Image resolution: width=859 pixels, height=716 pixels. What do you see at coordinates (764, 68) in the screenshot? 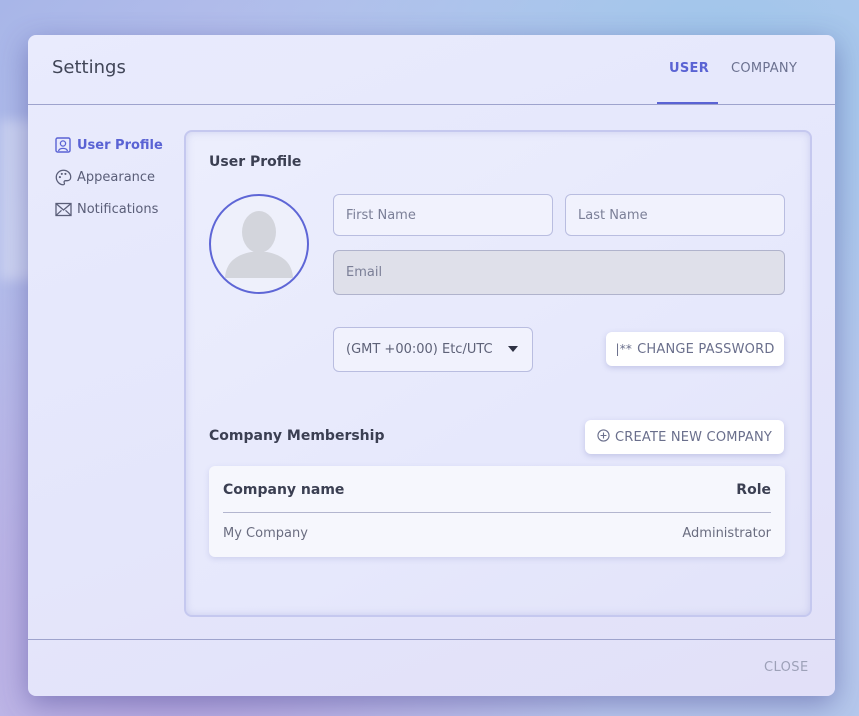
I see `tab-company: COMPANY` at bounding box center [764, 68].